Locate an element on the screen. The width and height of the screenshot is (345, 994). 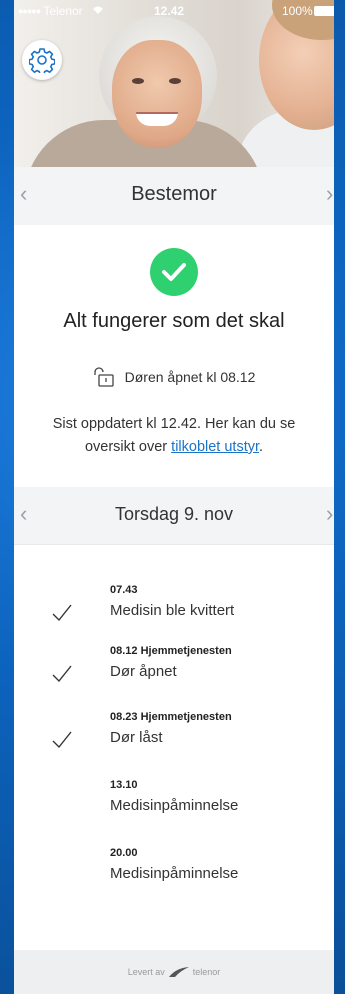
status-bar: ●●●●● Telenor 12.42 100% is located at coordinates (174, 11).